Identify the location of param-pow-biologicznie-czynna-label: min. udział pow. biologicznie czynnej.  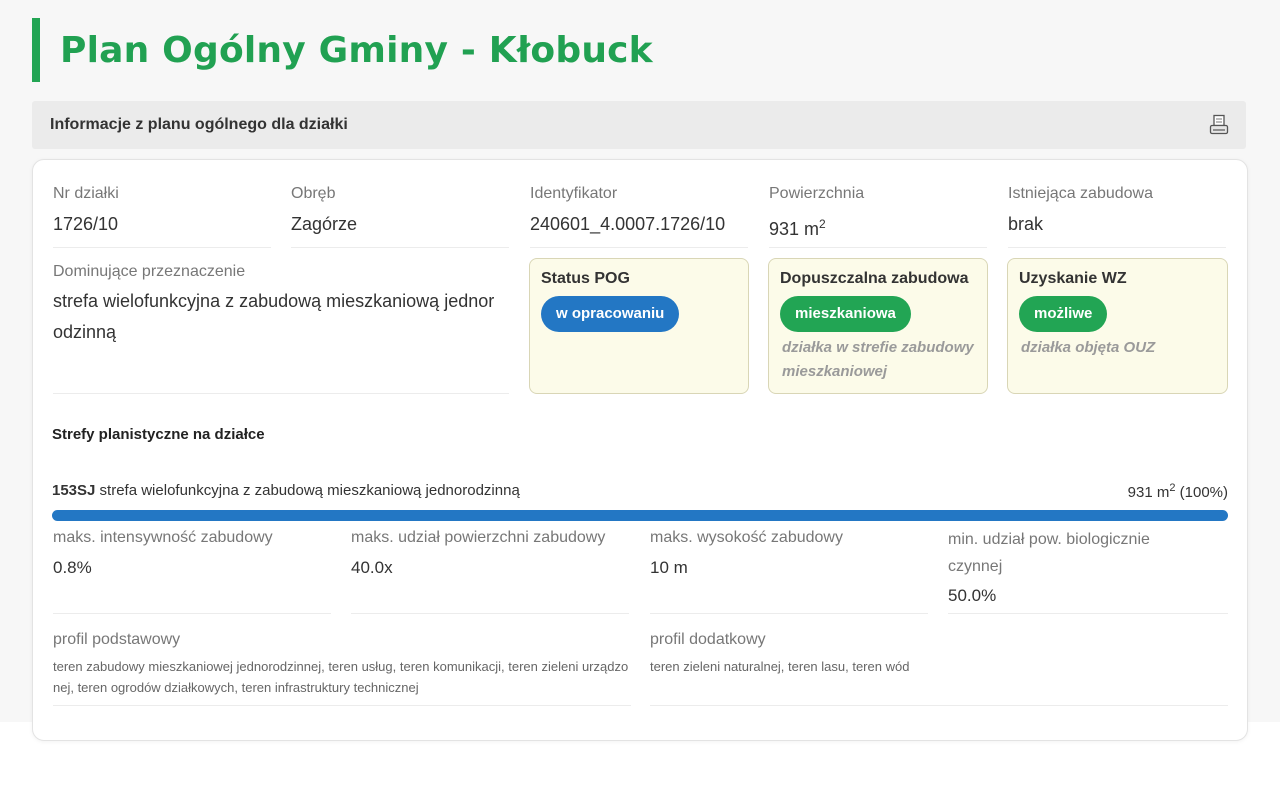
(1049, 553).